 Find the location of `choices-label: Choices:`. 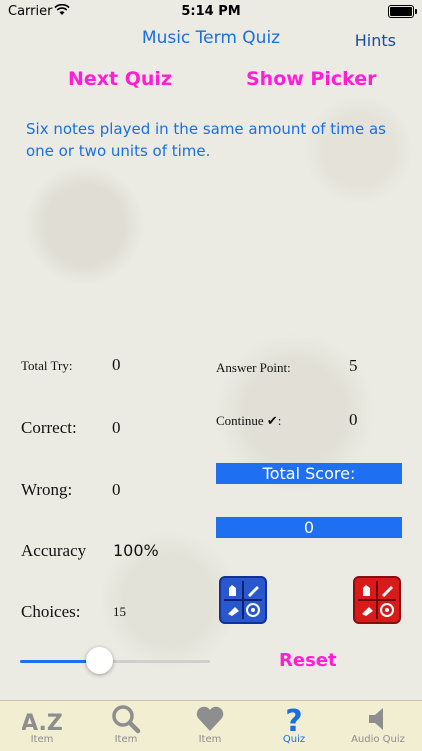

choices-label: Choices: is located at coordinates (51, 611).